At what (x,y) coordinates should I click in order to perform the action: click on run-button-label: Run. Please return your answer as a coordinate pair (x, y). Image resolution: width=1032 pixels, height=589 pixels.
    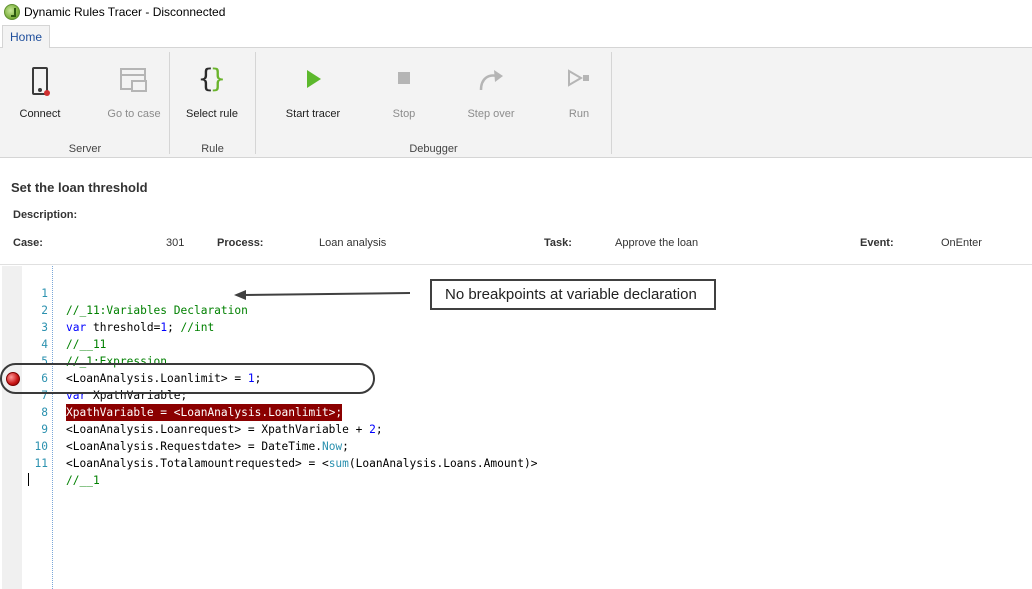
    Looking at the image, I should click on (579, 114).